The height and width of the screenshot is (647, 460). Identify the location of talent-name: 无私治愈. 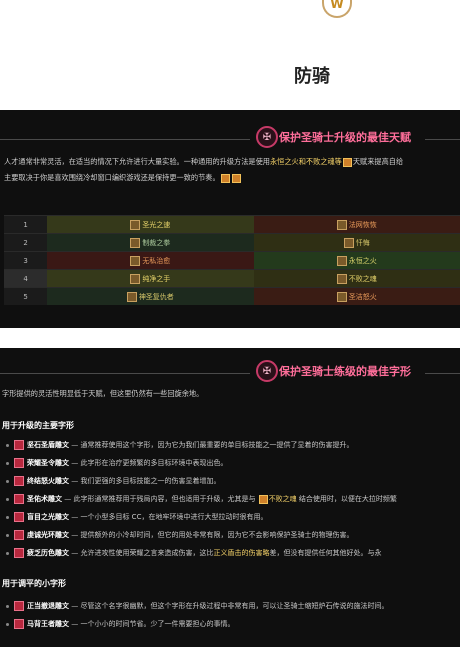
(156, 260).